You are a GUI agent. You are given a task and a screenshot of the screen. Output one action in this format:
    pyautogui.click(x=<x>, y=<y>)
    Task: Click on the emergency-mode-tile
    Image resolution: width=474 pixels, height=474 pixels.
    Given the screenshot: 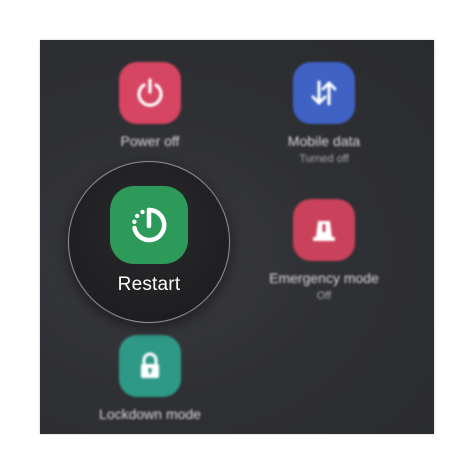 What is the action you would take?
    pyautogui.click(x=324, y=230)
    